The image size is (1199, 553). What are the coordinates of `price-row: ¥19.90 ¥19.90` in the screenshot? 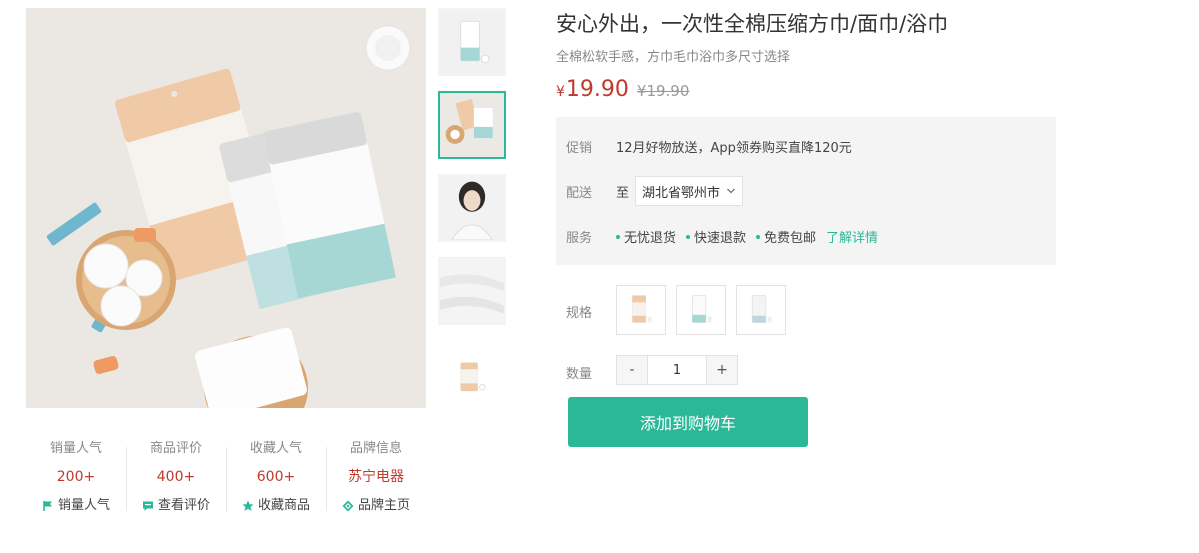 It's located at (622, 93).